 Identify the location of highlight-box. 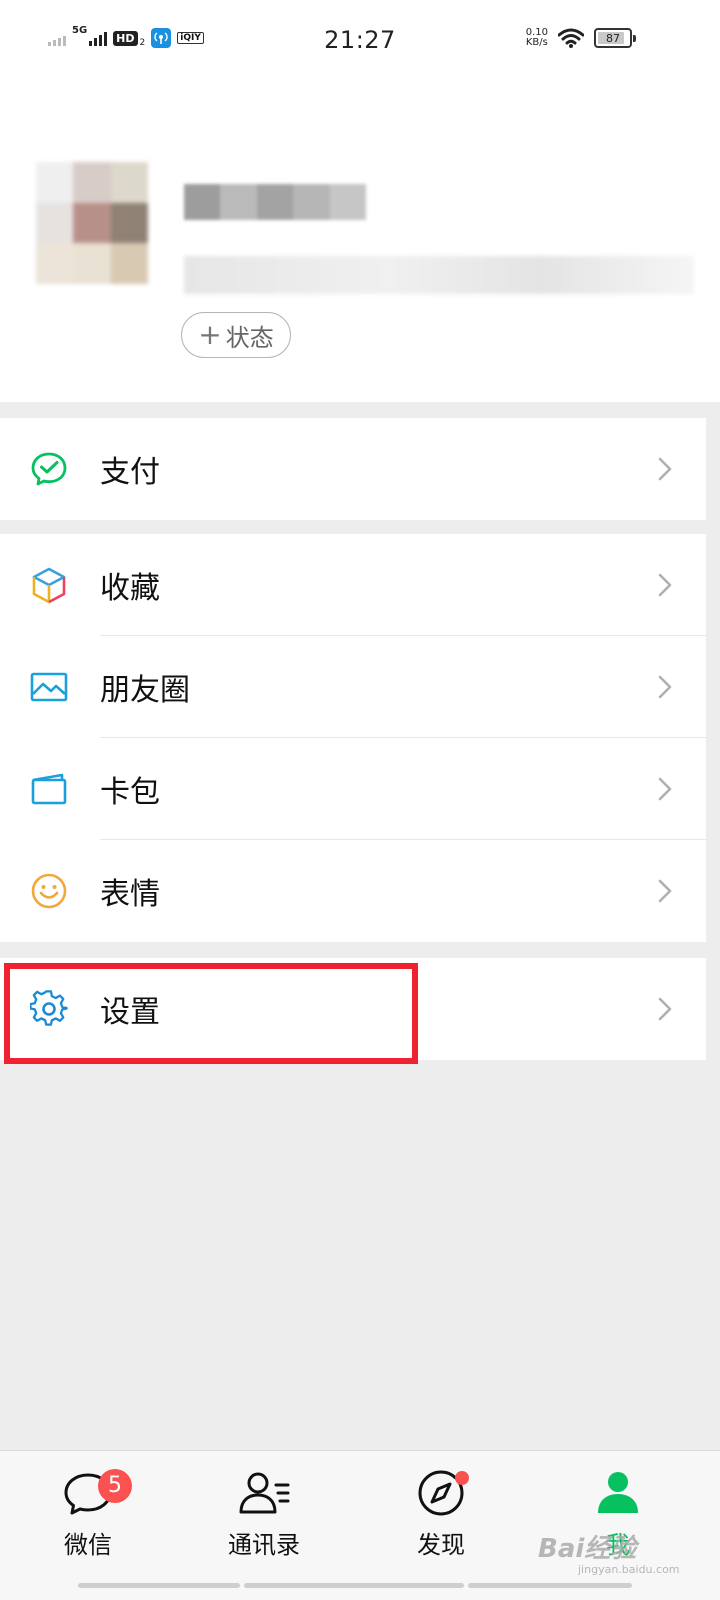
(211, 1013).